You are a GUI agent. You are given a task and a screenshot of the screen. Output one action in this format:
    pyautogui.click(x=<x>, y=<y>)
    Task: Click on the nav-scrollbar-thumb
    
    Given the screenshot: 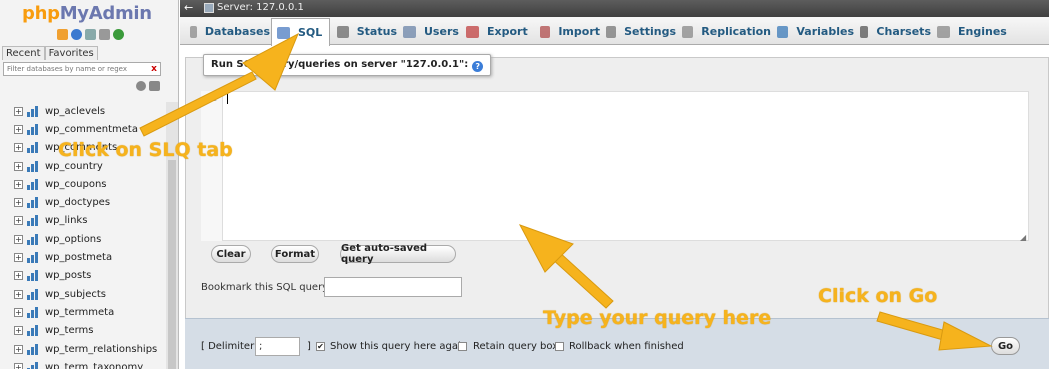 What is the action you would take?
    pyautogui.click(x=172, y=264)
    